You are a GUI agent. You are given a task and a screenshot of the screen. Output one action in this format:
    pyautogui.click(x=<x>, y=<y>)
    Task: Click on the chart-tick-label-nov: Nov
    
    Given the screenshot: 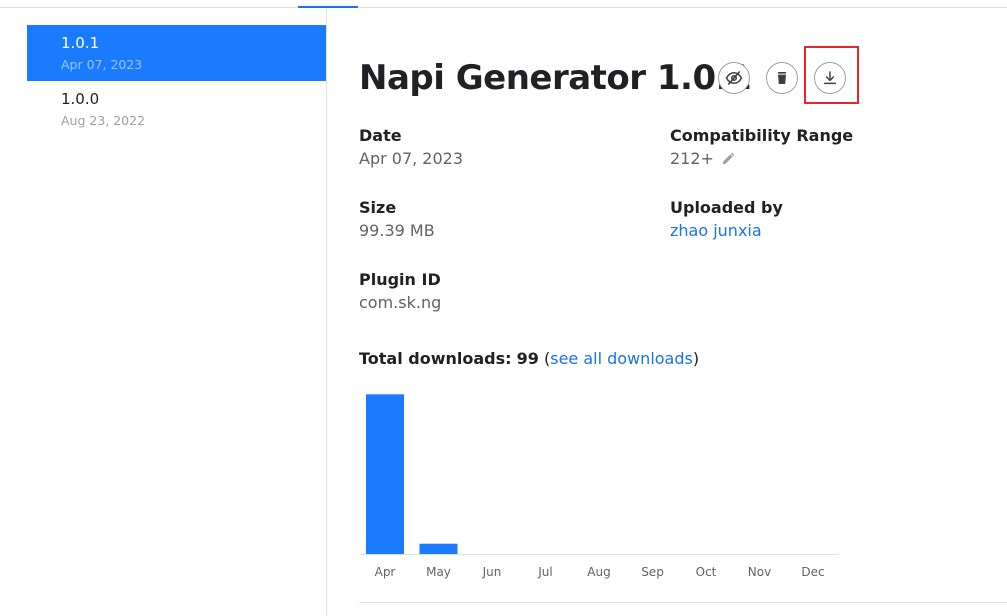 What is the action you would take?
    pyautogui.click(x=759, y=572)
    